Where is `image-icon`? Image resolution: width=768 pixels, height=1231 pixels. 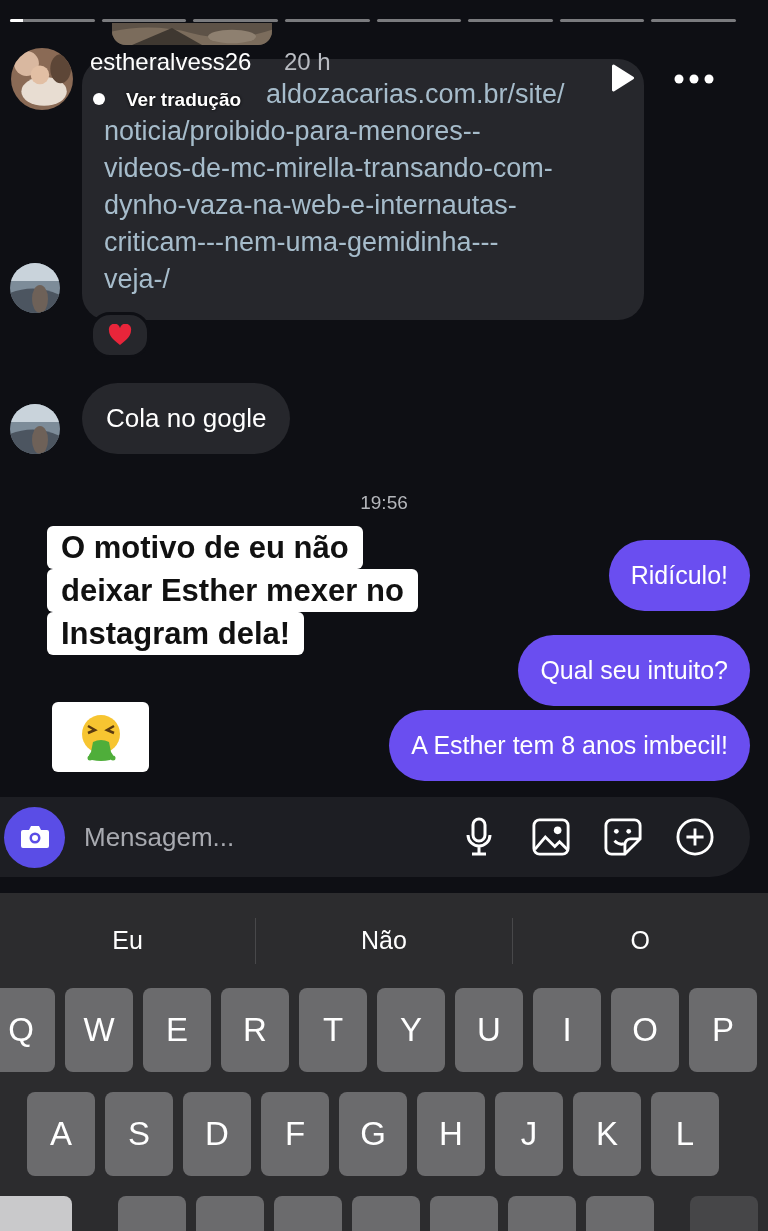 image-icon is located at coordinates (551, 837).